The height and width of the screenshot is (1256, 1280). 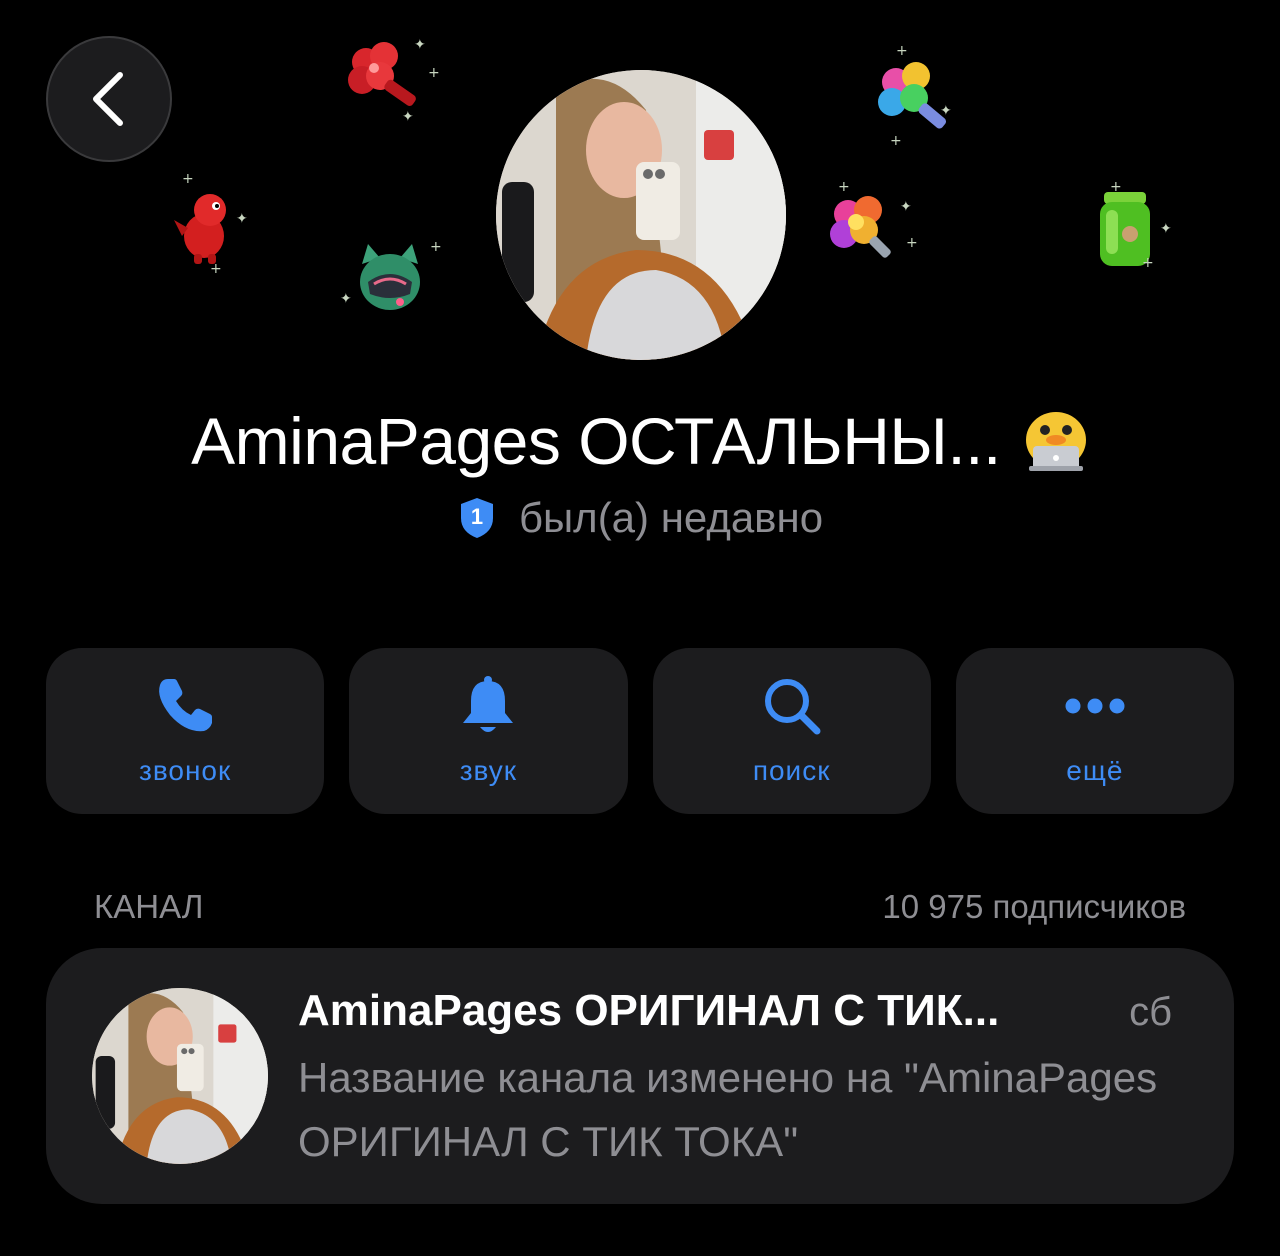 What do you see at coordinates (180, 1076) in the screenshot?
I see `channel-avatar` at bounding box center [180, 1076].